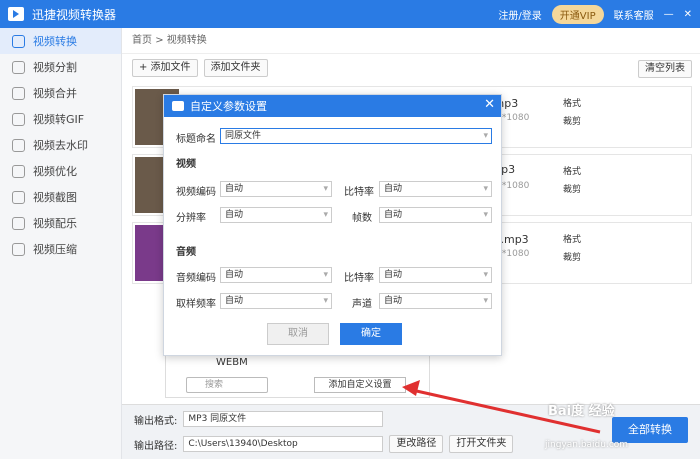 The height and width of the screenshot is (459, 700). I want to click on baidu-watermark-url: jingyan.baidu.com, so click(587, 445).